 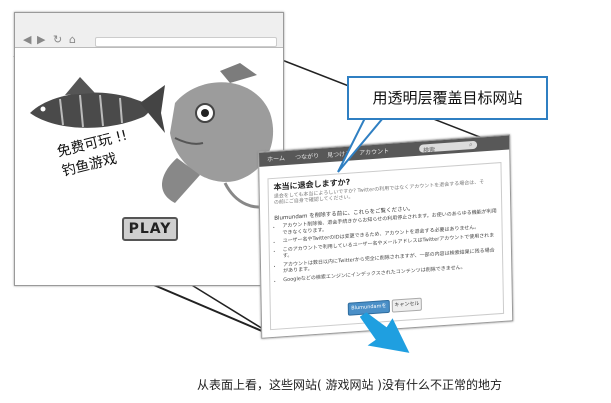 What do you see at coordinates (41, 39) in the screenshot?
I see `forward-icon: ▶` at bounding box center [41, 39].